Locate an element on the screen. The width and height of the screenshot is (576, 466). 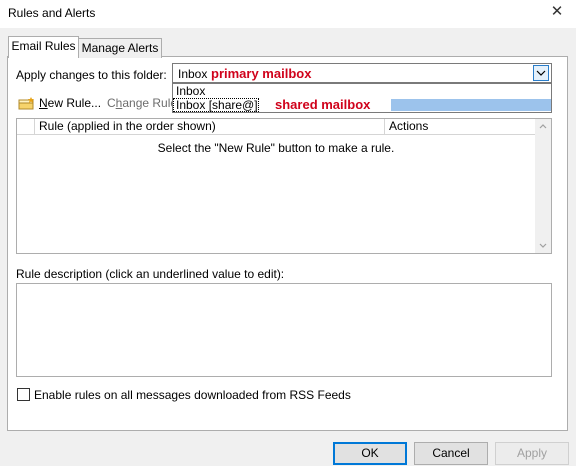
title-bar: Rules and Alerts ✕ is located at coordinates (288, 14).